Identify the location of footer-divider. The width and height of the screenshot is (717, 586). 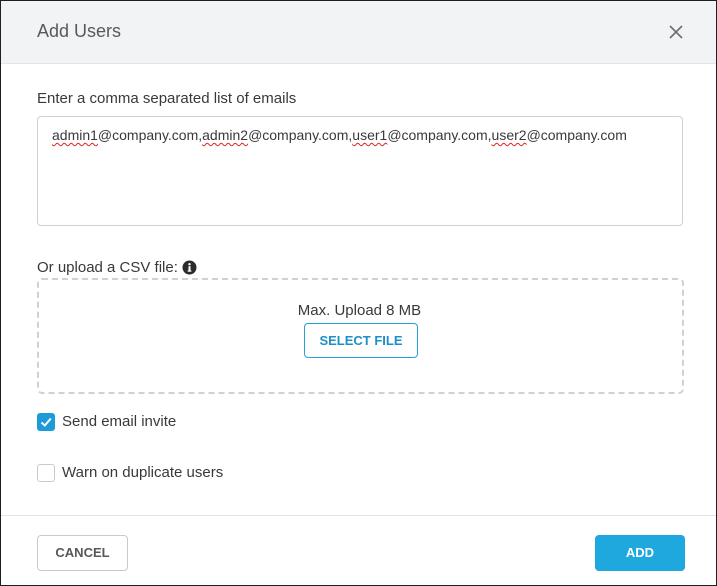
(358, 515).